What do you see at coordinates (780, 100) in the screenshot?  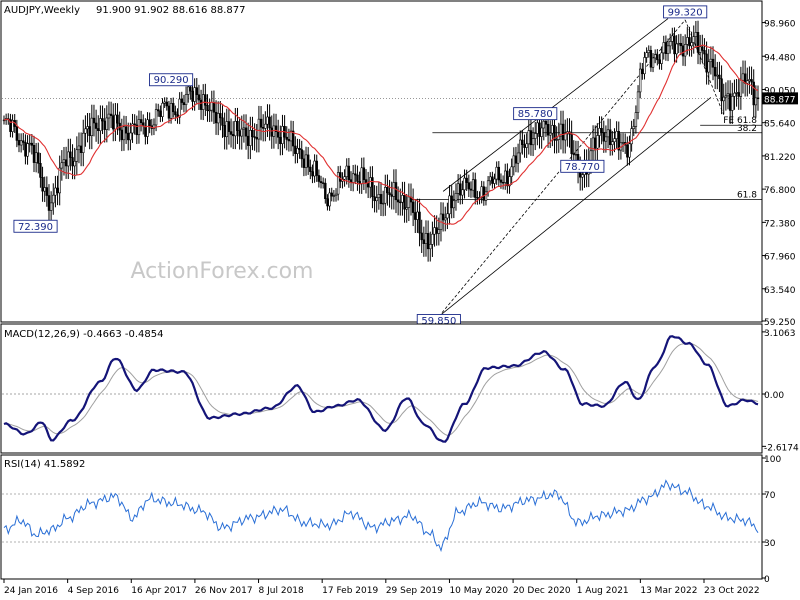 I see `current-price-value: 88.877` at bounding box center [780, 100].